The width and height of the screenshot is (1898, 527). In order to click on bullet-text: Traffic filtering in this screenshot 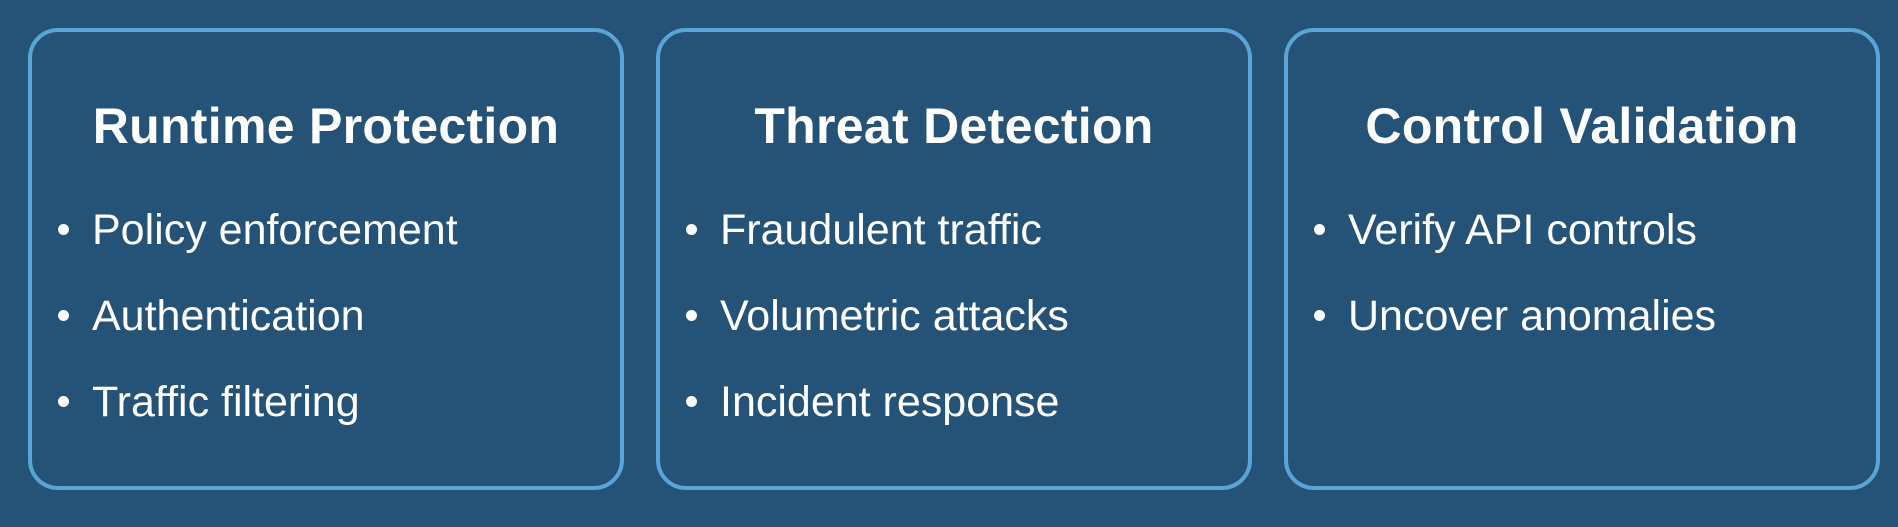, I will do `click(226, 402)`.